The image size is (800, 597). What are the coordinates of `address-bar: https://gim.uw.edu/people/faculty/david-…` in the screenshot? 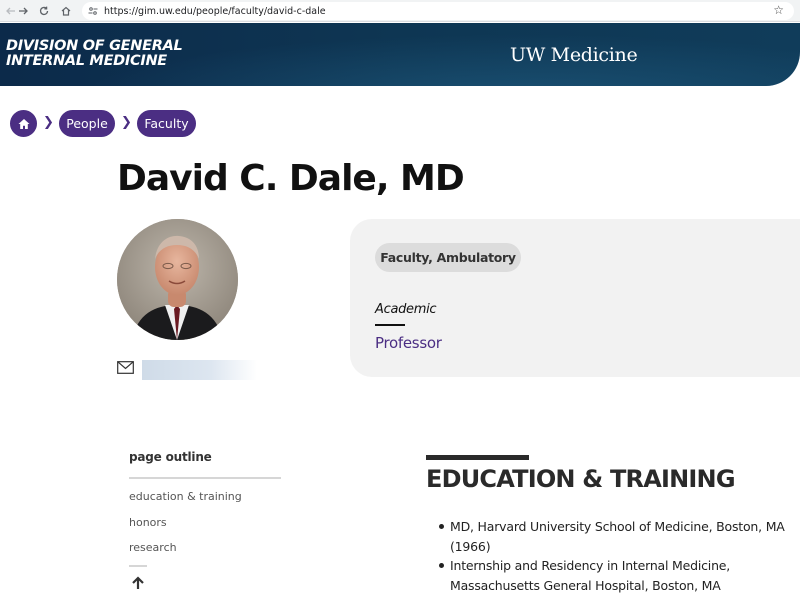 It's located at (438, 11).